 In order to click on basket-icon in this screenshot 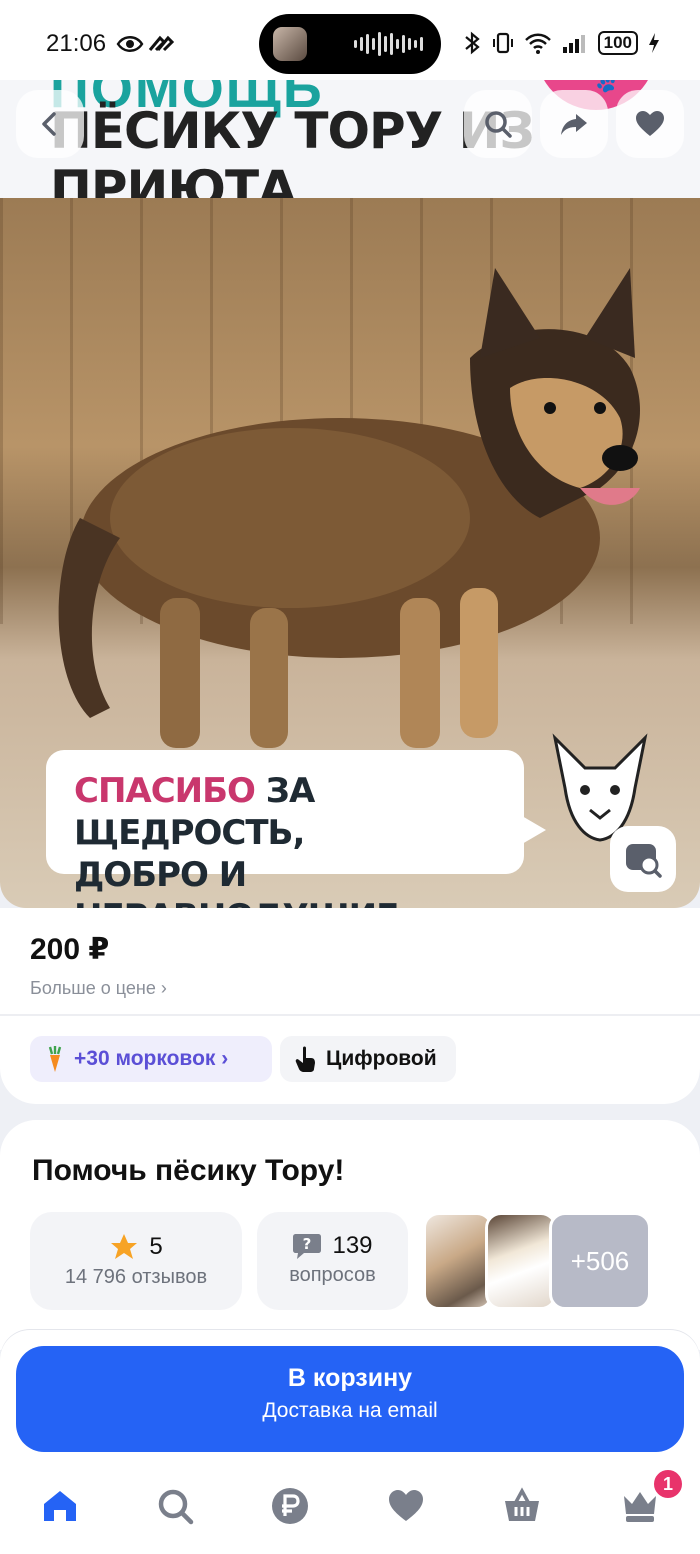, I will do `click(522, 1504)`.